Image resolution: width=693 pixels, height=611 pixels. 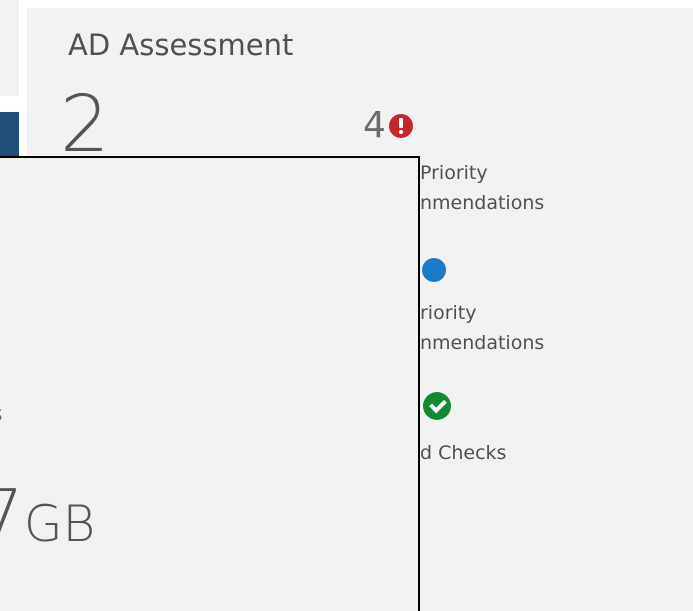 I want to click on high-priority-count: 4, so click(x=388, y=126).